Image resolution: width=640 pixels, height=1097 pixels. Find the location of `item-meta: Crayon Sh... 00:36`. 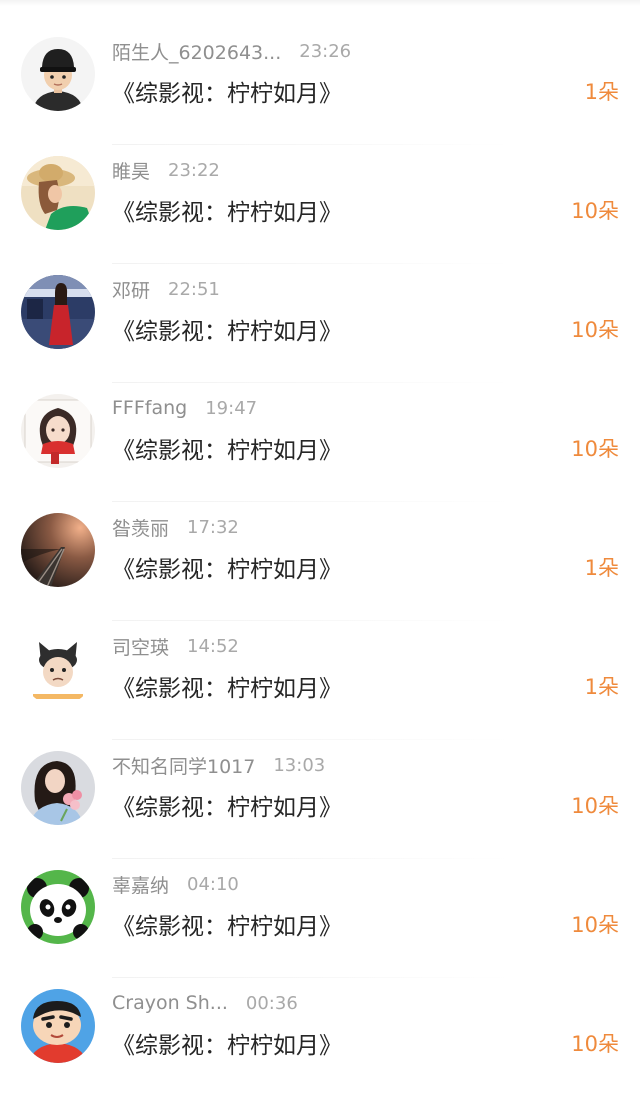

item-meta: Crayon Sh... 00:36 is located at coordinates (205, 1003).